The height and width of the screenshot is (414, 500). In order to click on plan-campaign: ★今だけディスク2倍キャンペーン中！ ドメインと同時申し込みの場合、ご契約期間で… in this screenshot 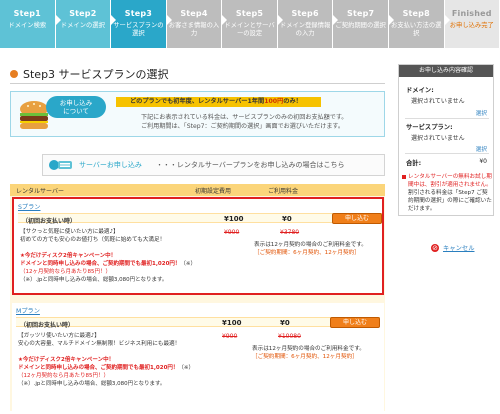, I will do `click(106, 372)`.